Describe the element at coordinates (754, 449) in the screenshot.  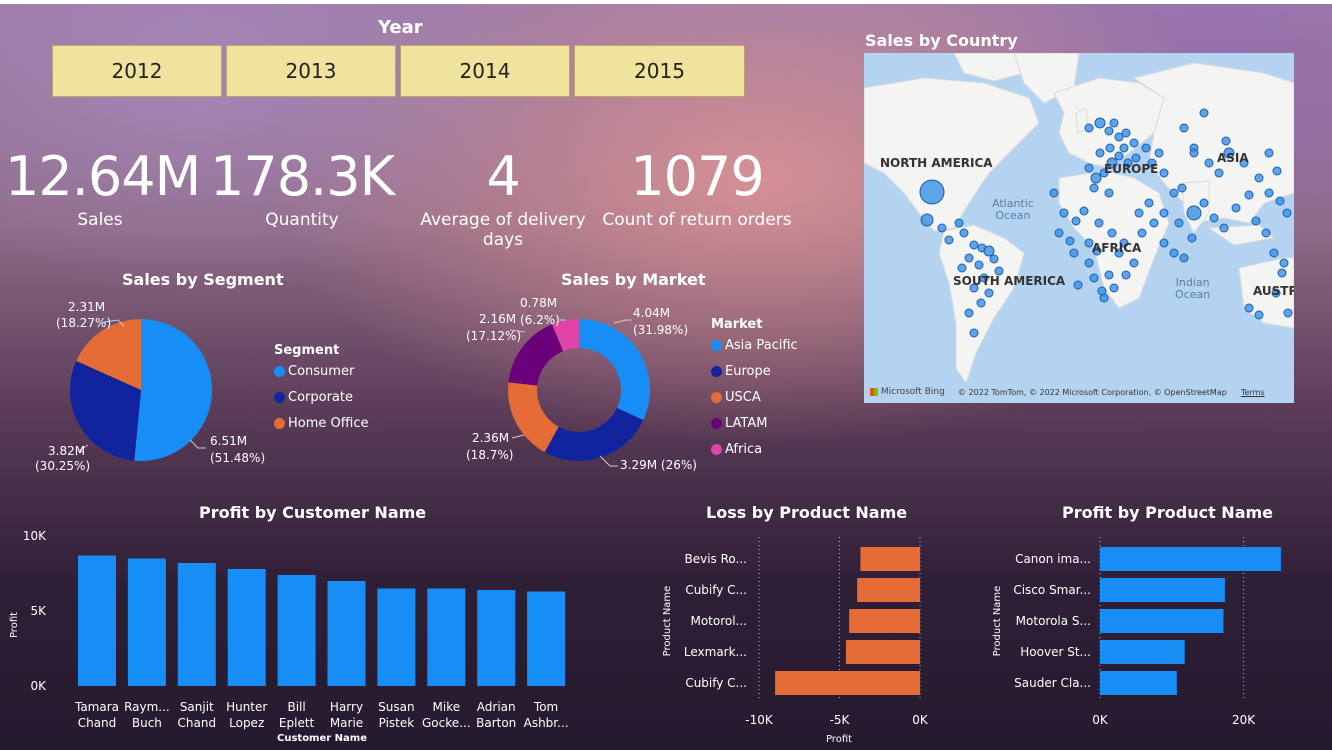
I see `legend-item-africa: Africa` at that location.